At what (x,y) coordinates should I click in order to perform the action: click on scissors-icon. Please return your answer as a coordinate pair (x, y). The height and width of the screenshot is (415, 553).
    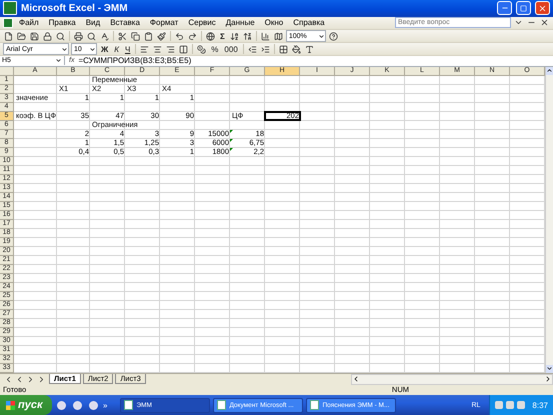
    Looking at the image, I should click on (122, 36).